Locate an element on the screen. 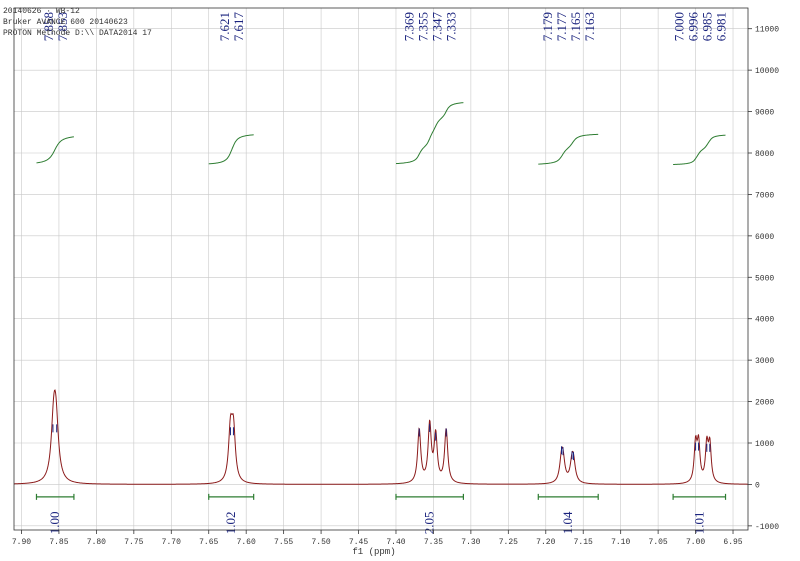  y-tick-label: 5000 is located at coordinates (764, 278).